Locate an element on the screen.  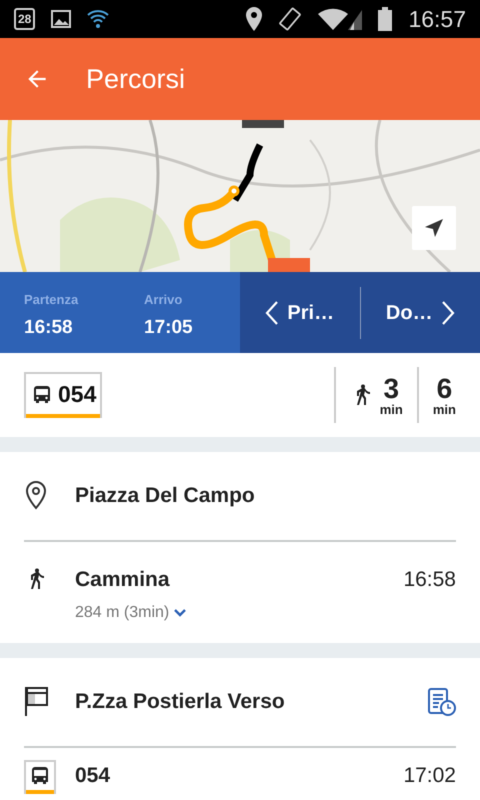
my-location-button is located at coordinates (434, 228).